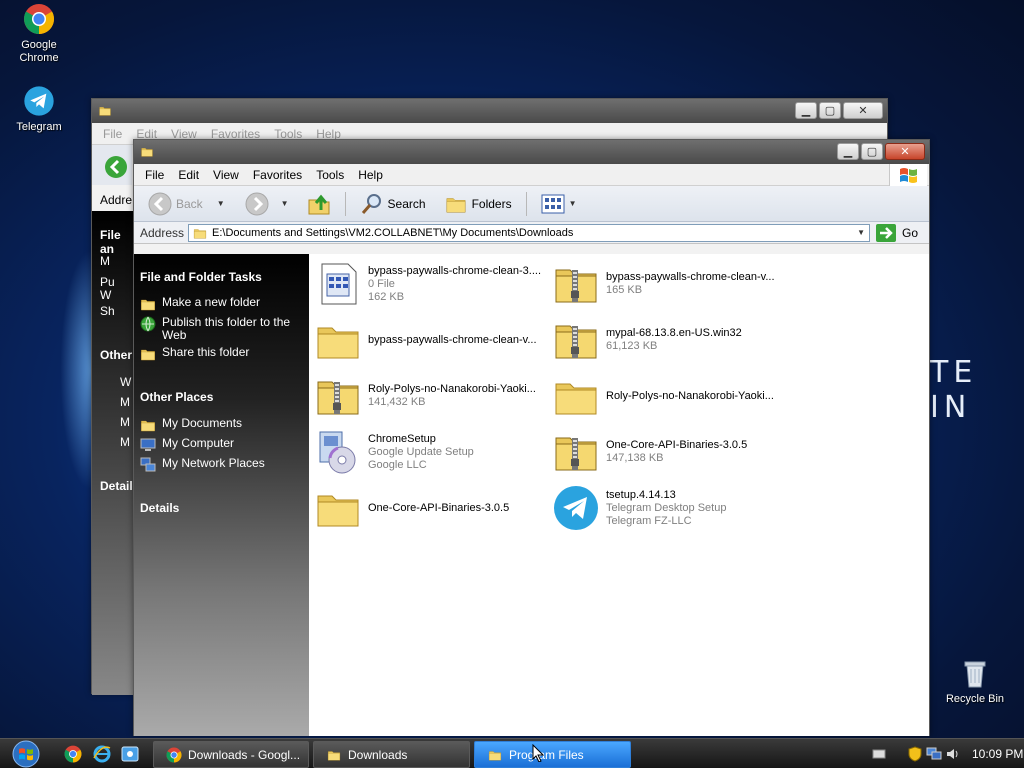 The width and height of the screenshot is (1024, 768). Describe the element at coordinates (125, 442) in the screenshot. I see `back-other-item-4: M` at that location.